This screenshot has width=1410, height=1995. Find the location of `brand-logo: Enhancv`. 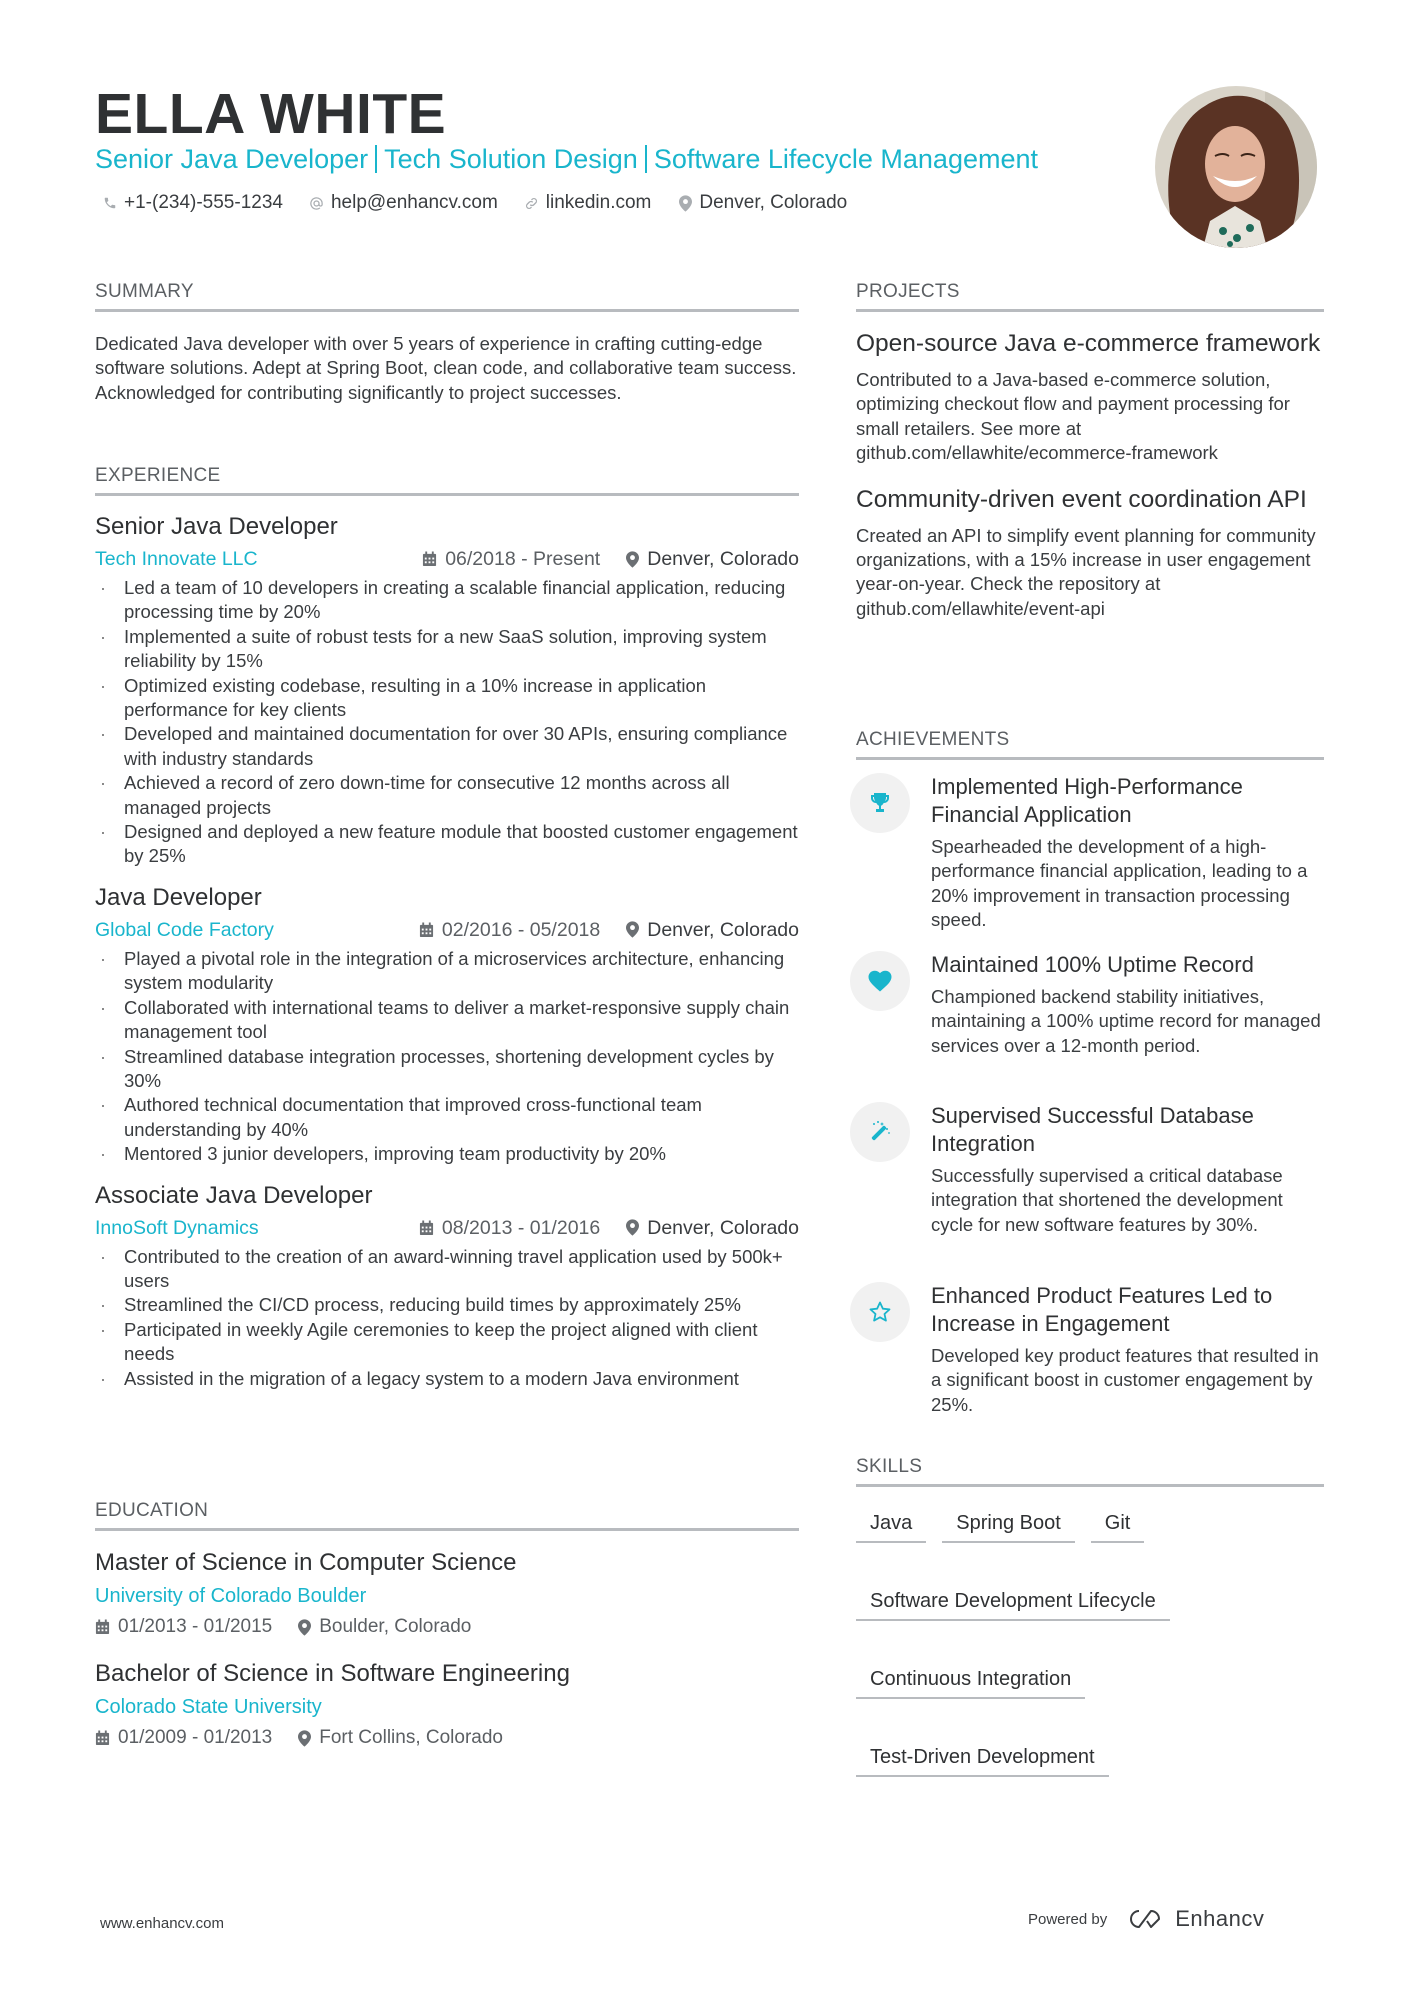

brand-logo: Enhancv is located at coordinates (1194, 1919).